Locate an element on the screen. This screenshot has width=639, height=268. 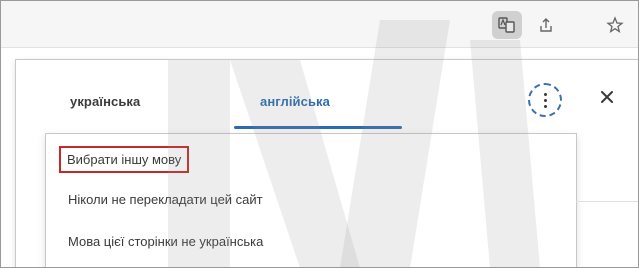
translate-icon is located at coordinates (506, 25).